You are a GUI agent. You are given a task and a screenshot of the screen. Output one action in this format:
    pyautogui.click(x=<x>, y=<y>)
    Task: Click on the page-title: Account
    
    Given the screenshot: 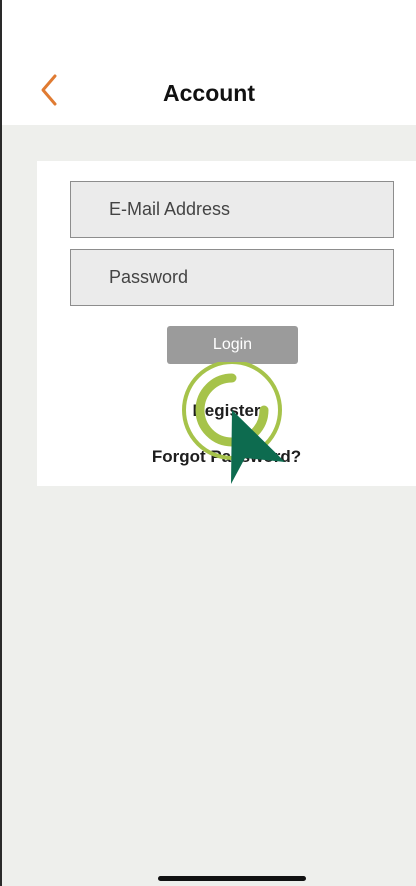 What is the action you would take?
    pyautogui.click(x=209, y=93)
    